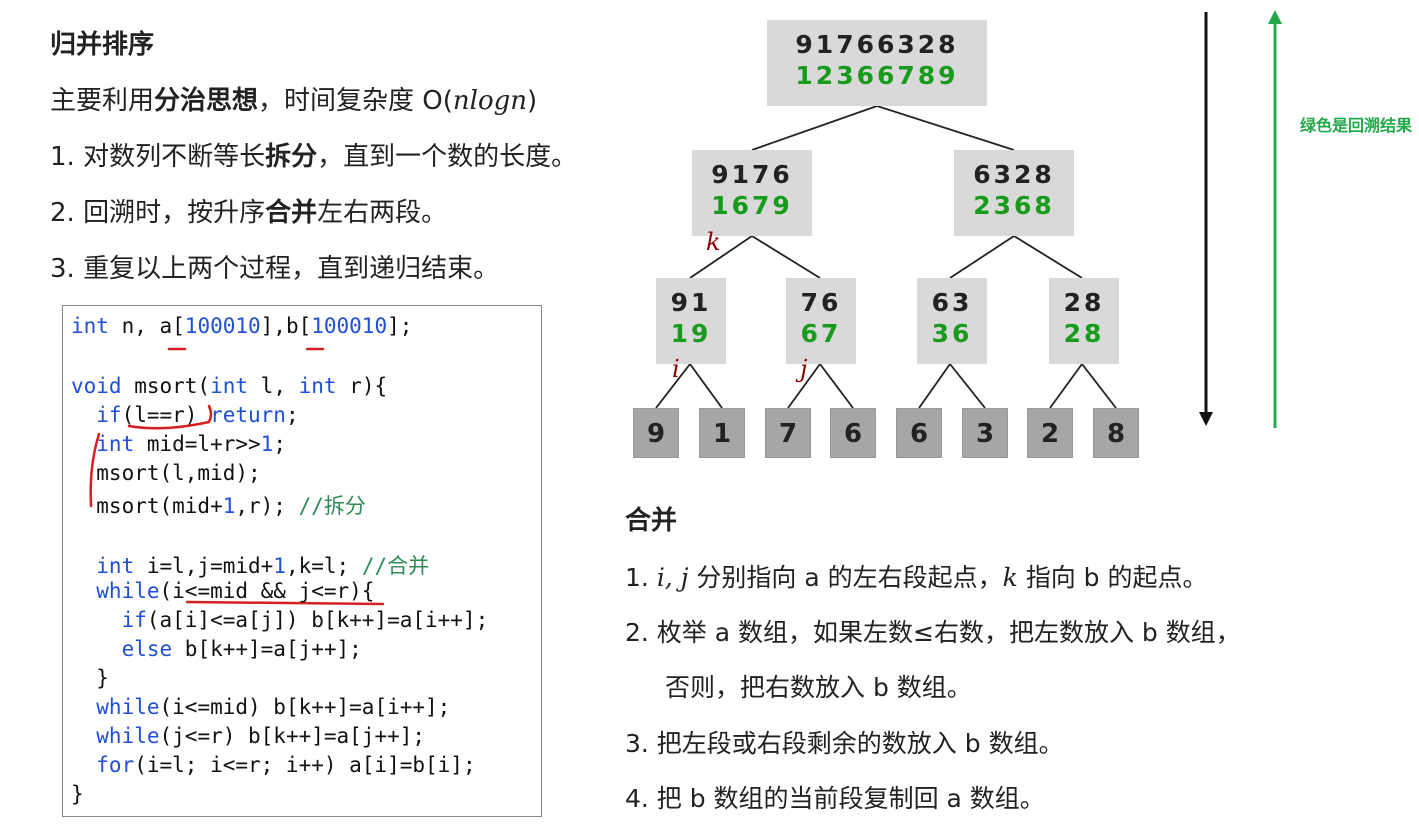 Image resolution: width=1419 pixels, height=826 pixels. Describe the element at coordinates (916, 577) in the screenshot. I see `merge-step-1: 1. i, j 分别指向 a 的左右段起点，k 指向 b 的起点。` at that location.